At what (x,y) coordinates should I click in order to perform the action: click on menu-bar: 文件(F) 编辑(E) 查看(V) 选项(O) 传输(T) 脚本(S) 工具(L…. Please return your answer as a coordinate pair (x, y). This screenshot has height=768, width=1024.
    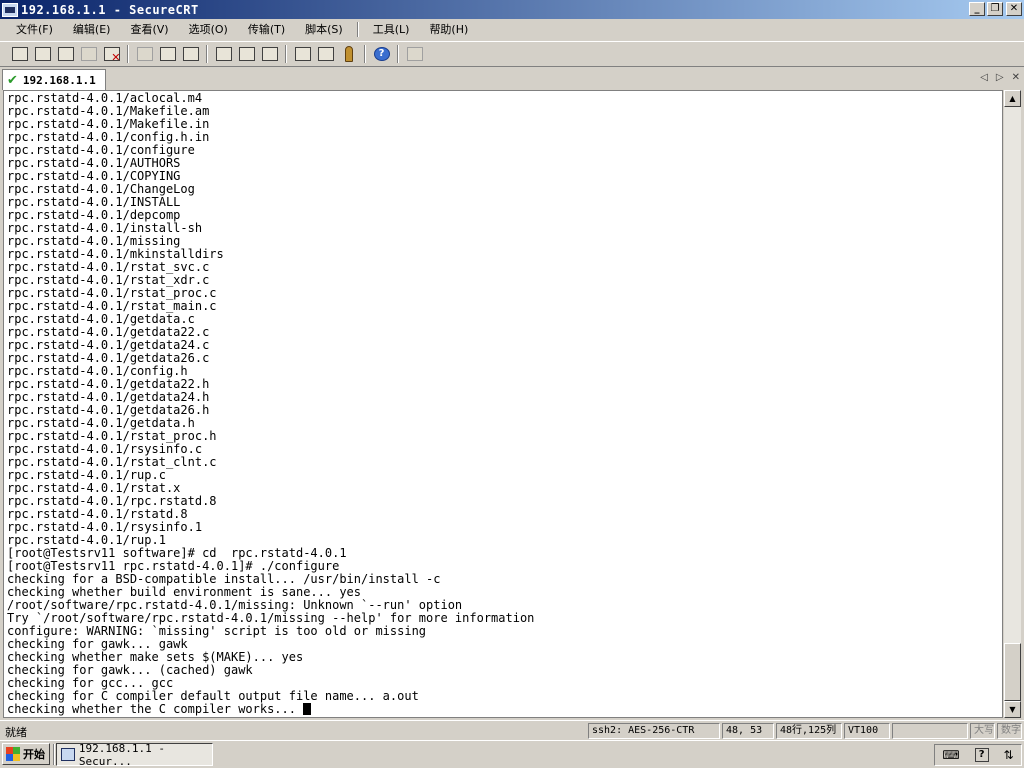
    Looking at the image, I should click on (512, 29).